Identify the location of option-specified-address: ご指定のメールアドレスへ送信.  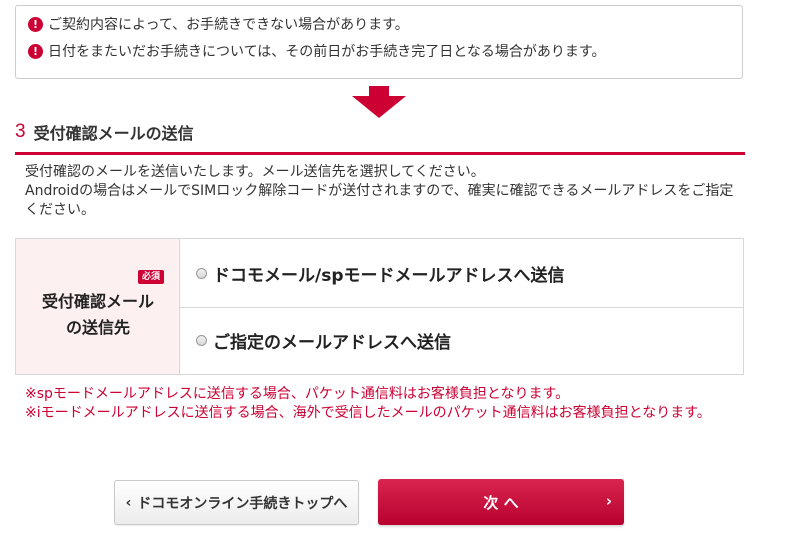
(461, 340).